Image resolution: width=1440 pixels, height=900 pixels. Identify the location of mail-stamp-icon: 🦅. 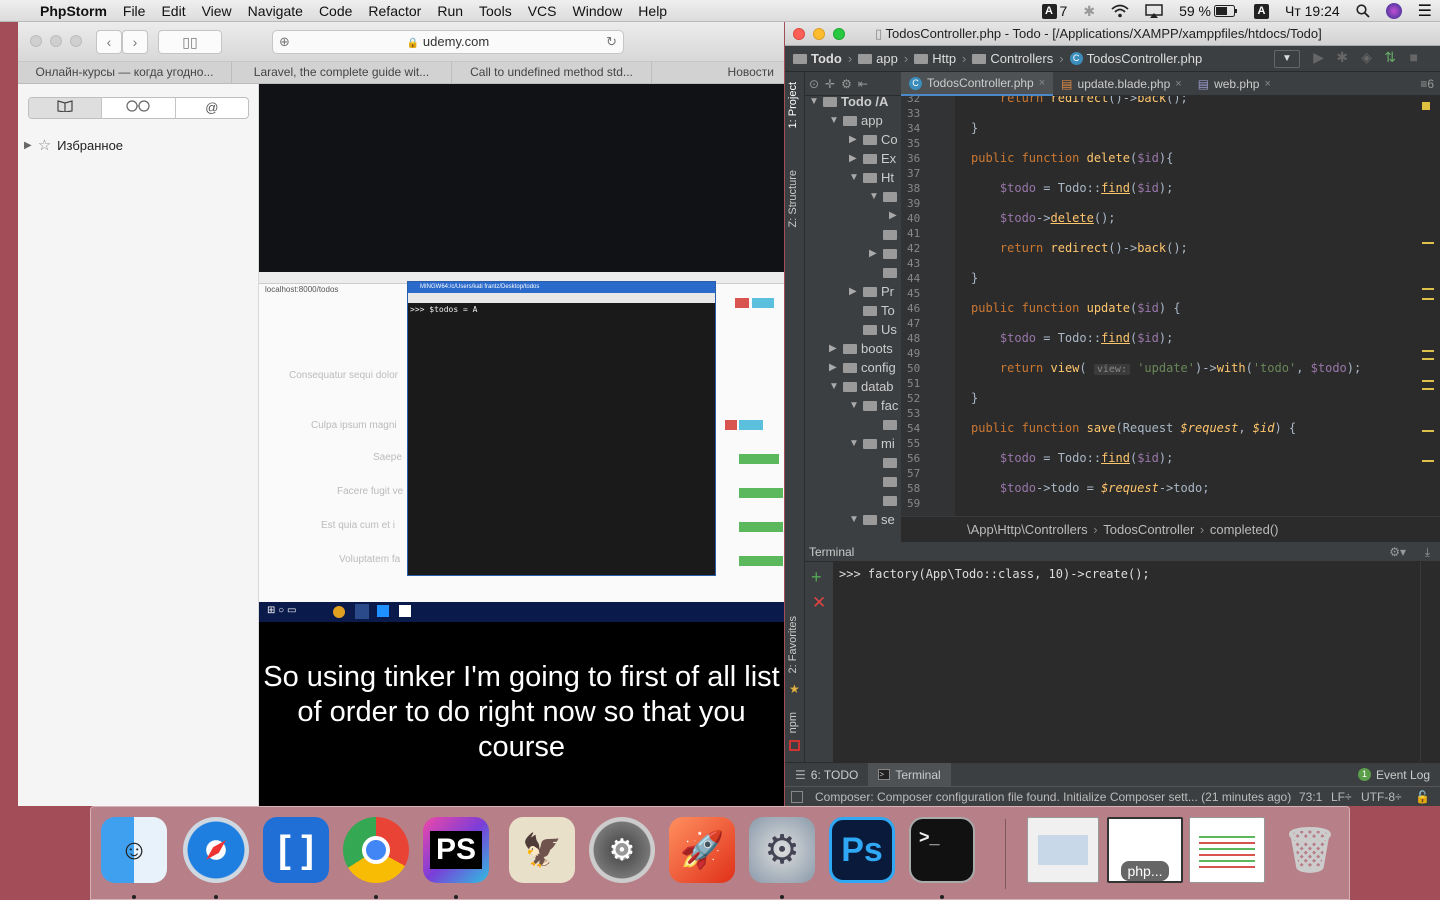
(542, 850).